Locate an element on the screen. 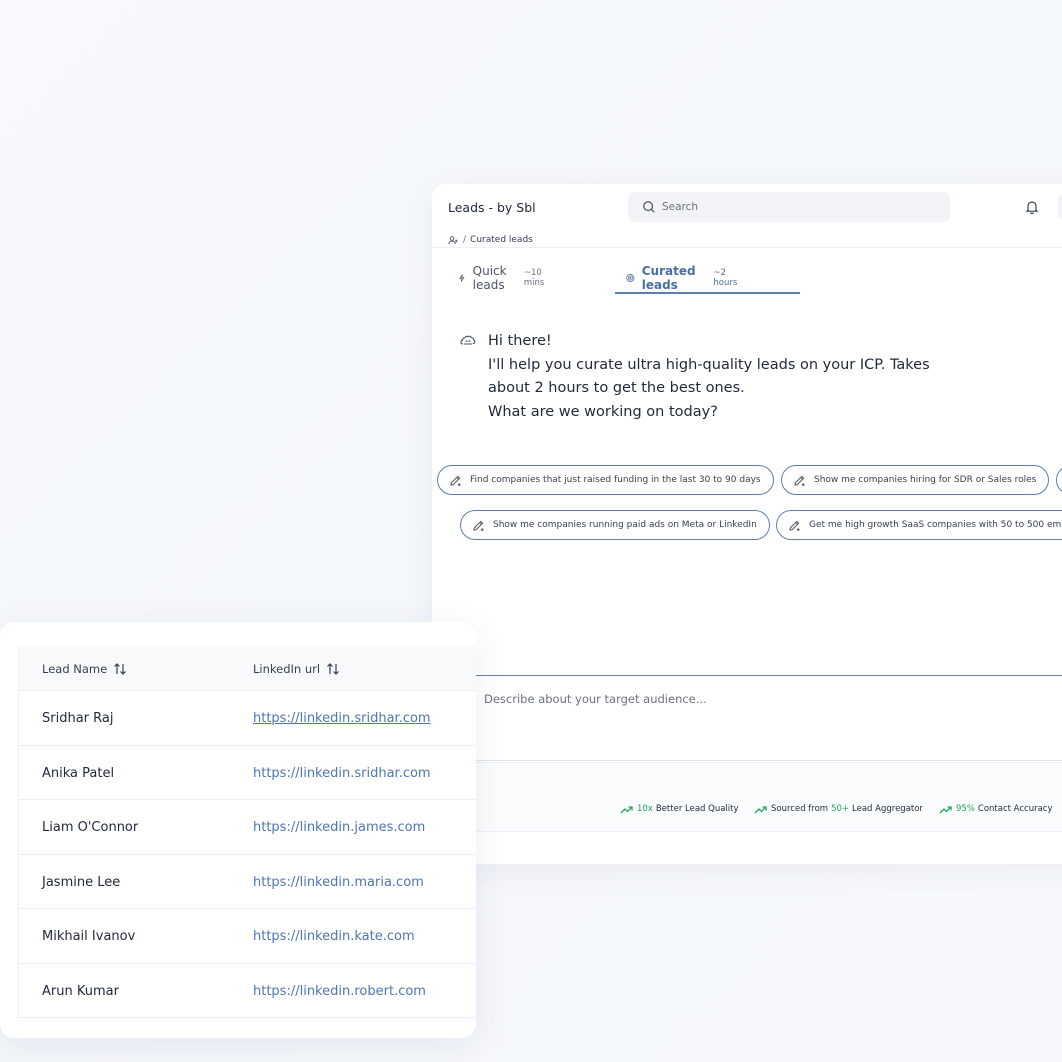  stat-text: Contact Accuracy is located at coordinates (1015, 809).